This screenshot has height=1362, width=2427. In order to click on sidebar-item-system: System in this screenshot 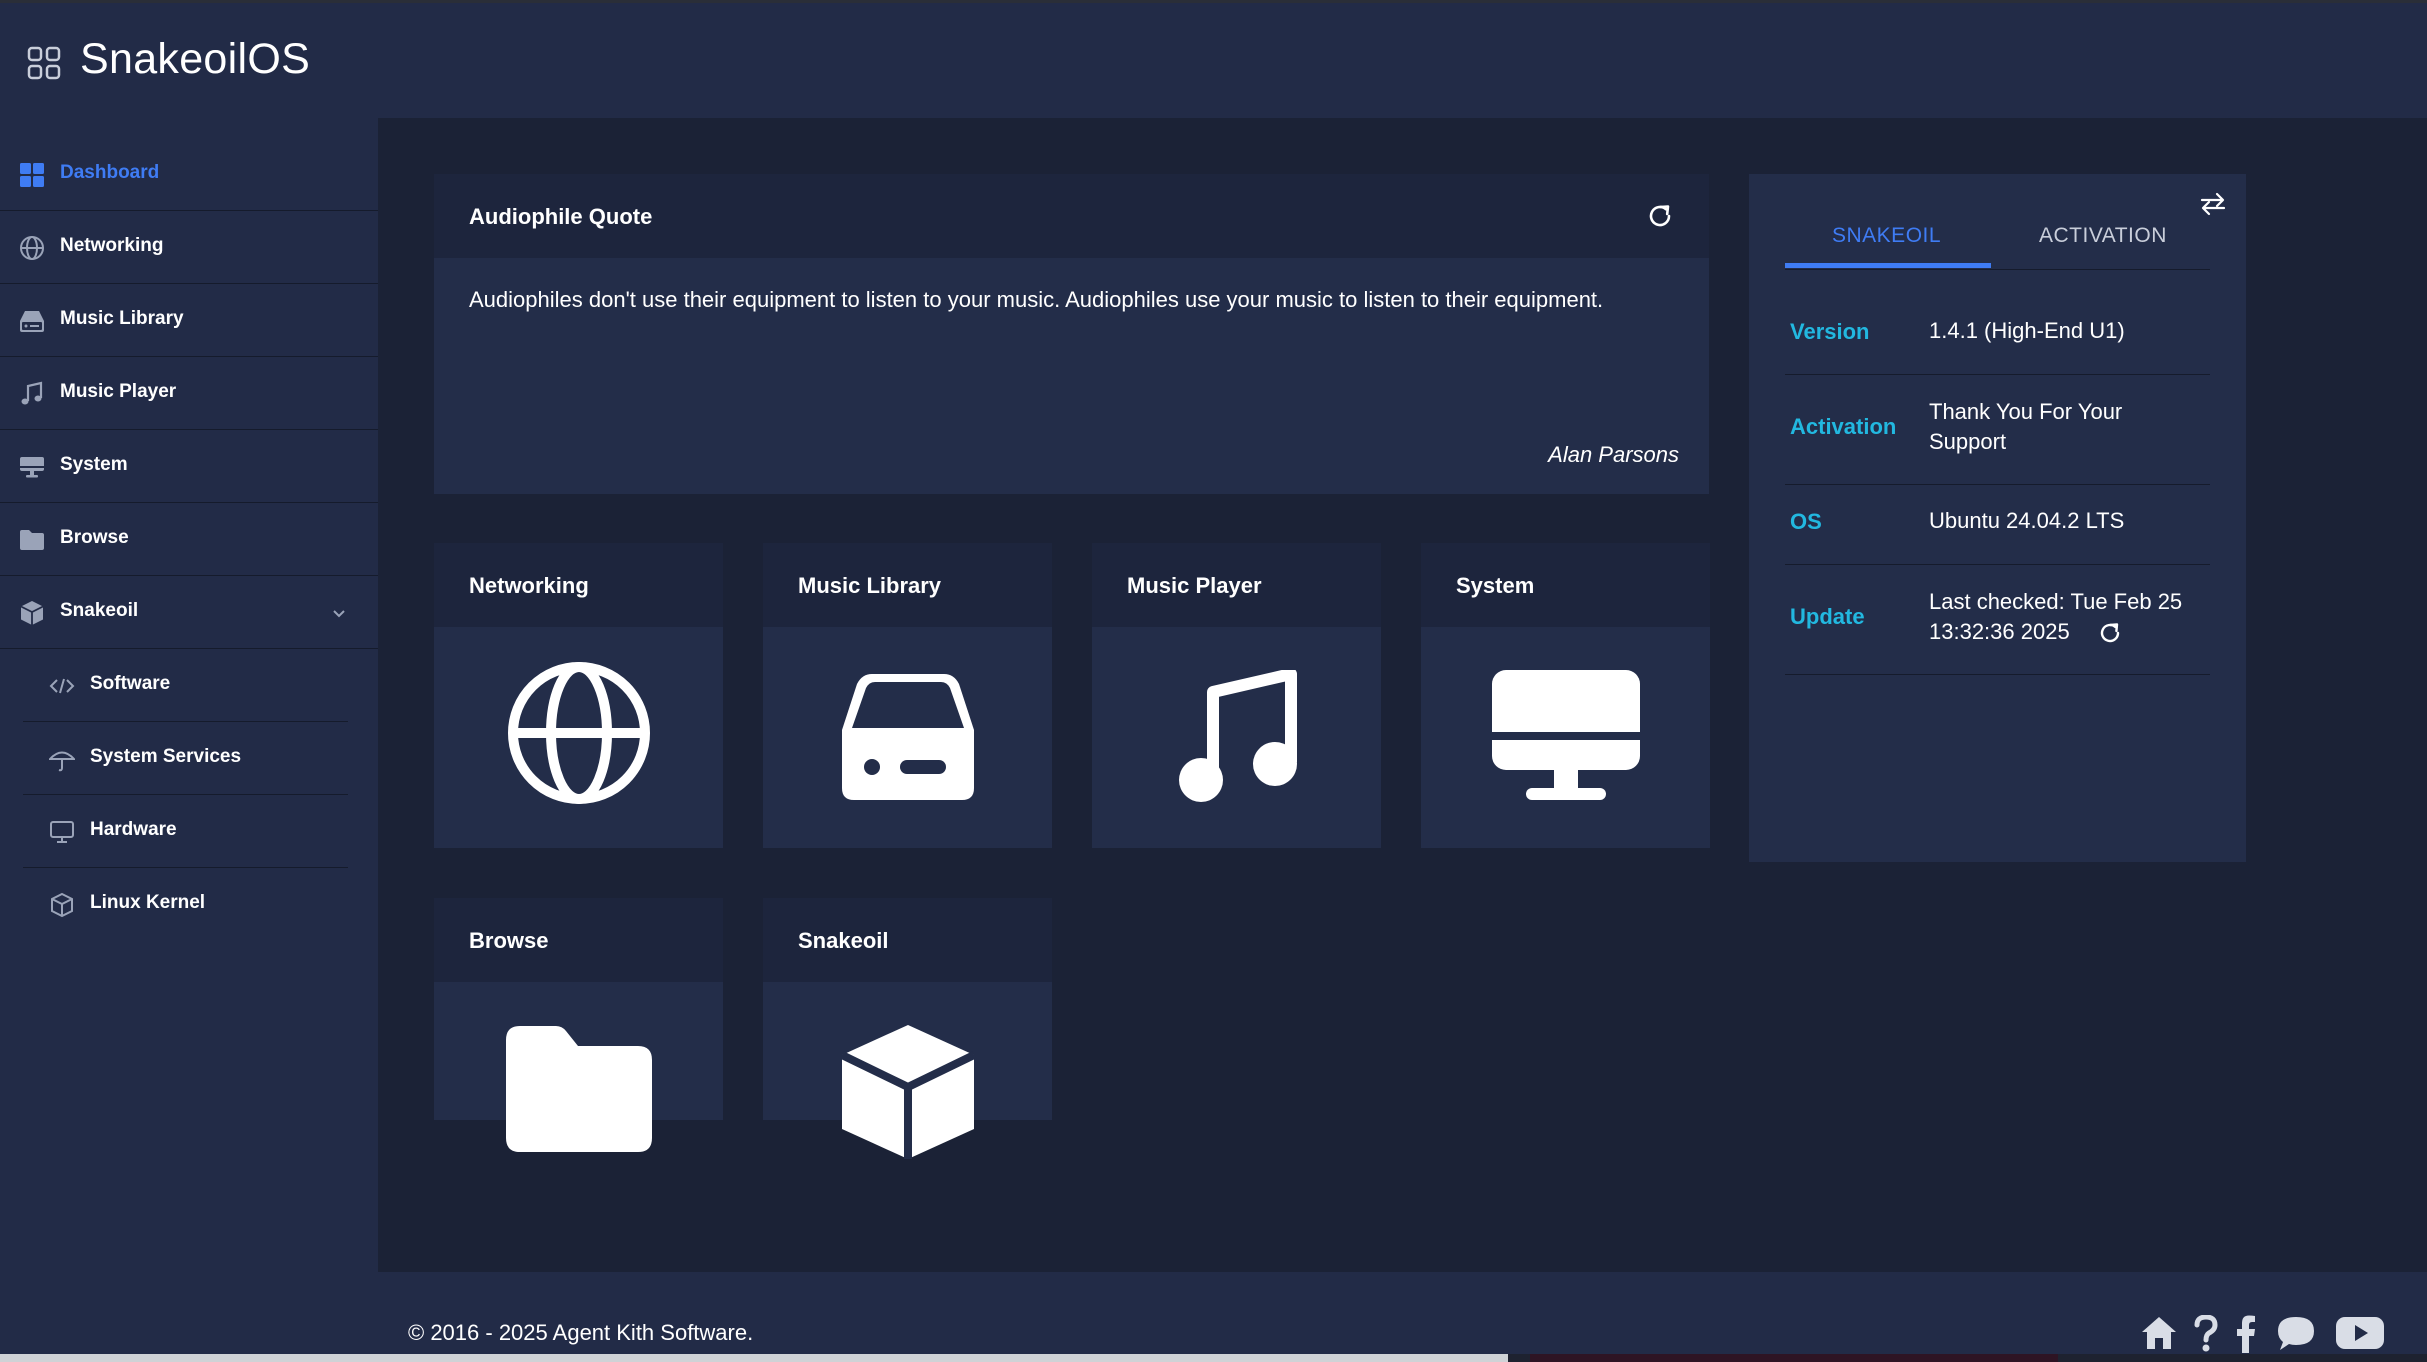, I will do `click(189, 466)`.